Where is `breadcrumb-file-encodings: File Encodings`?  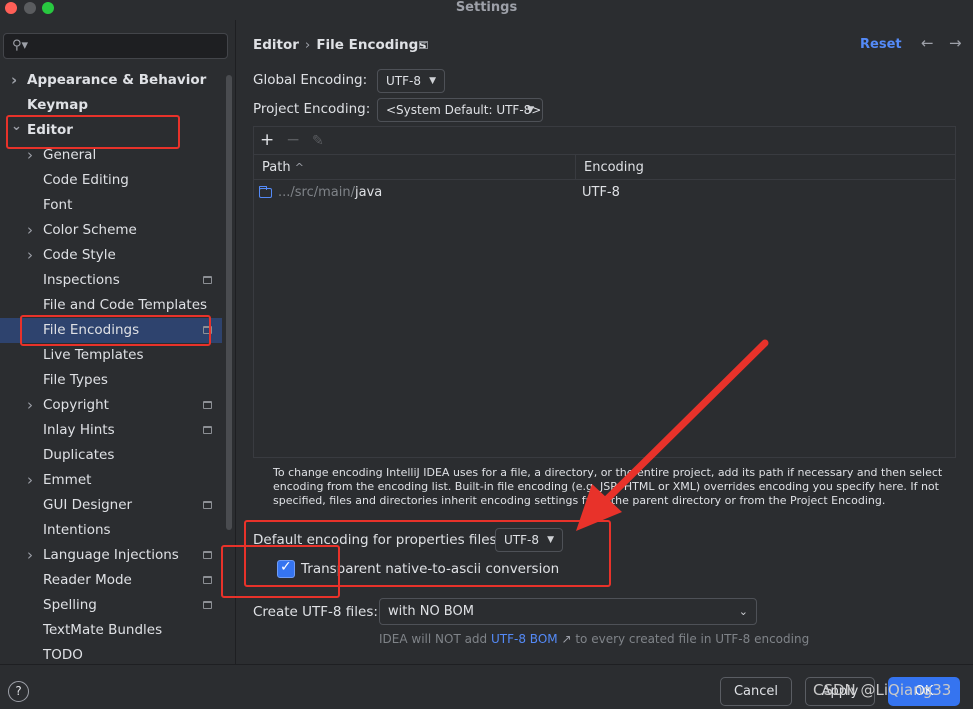 breadcrumb-file-encodings: File Encodings is located at coordinates (371, 45).